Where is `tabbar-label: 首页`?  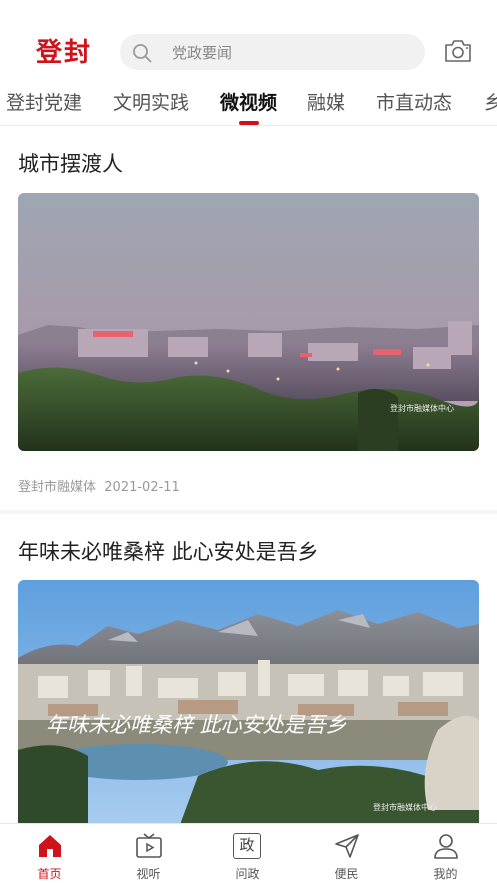
tabbar-label: 首页 is located at coordinates (49, 874).